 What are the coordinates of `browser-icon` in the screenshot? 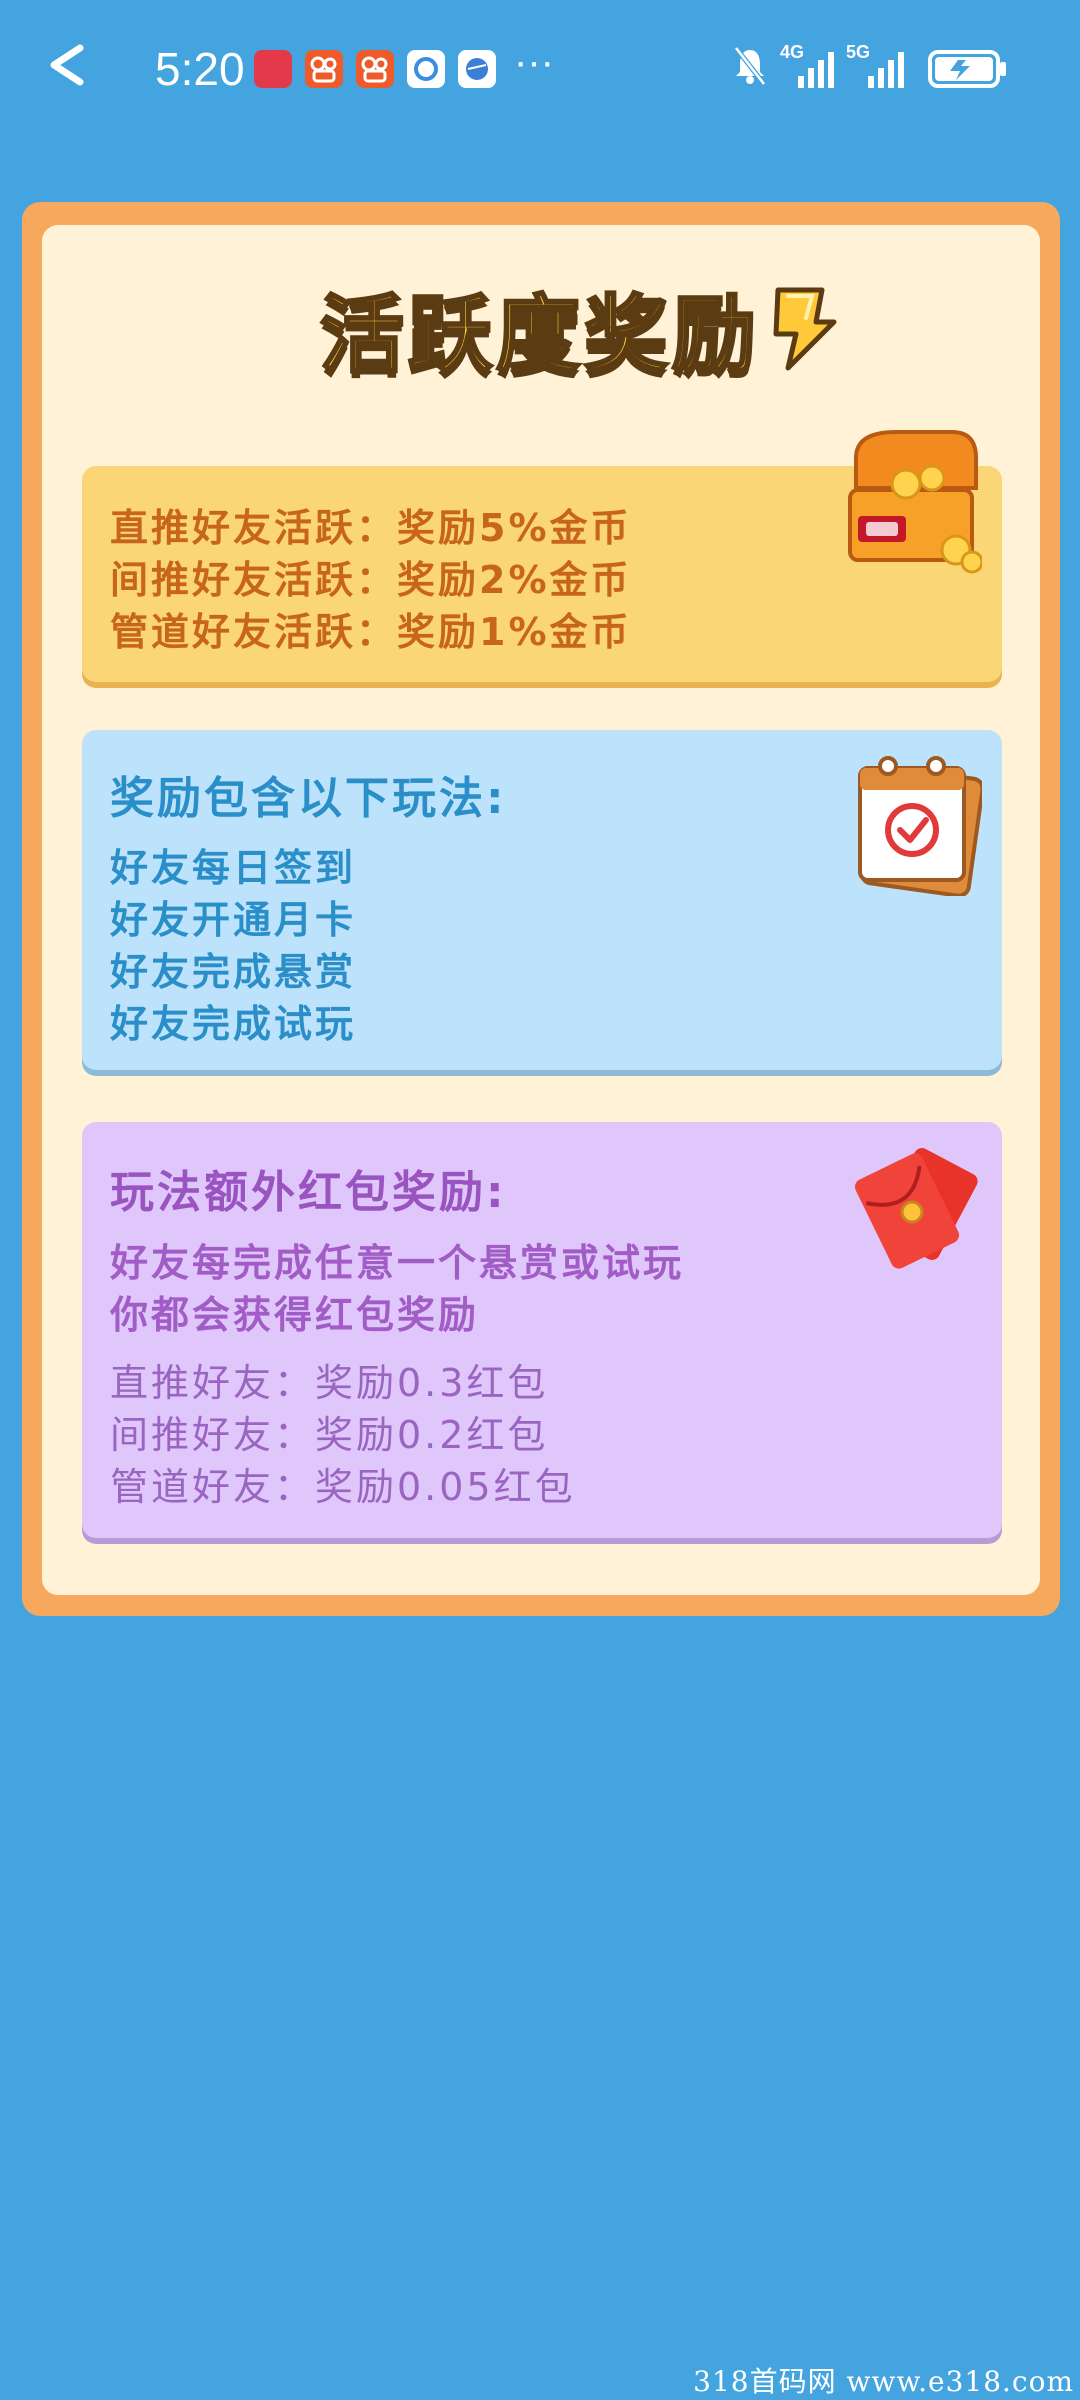 It's located at (477, 69).